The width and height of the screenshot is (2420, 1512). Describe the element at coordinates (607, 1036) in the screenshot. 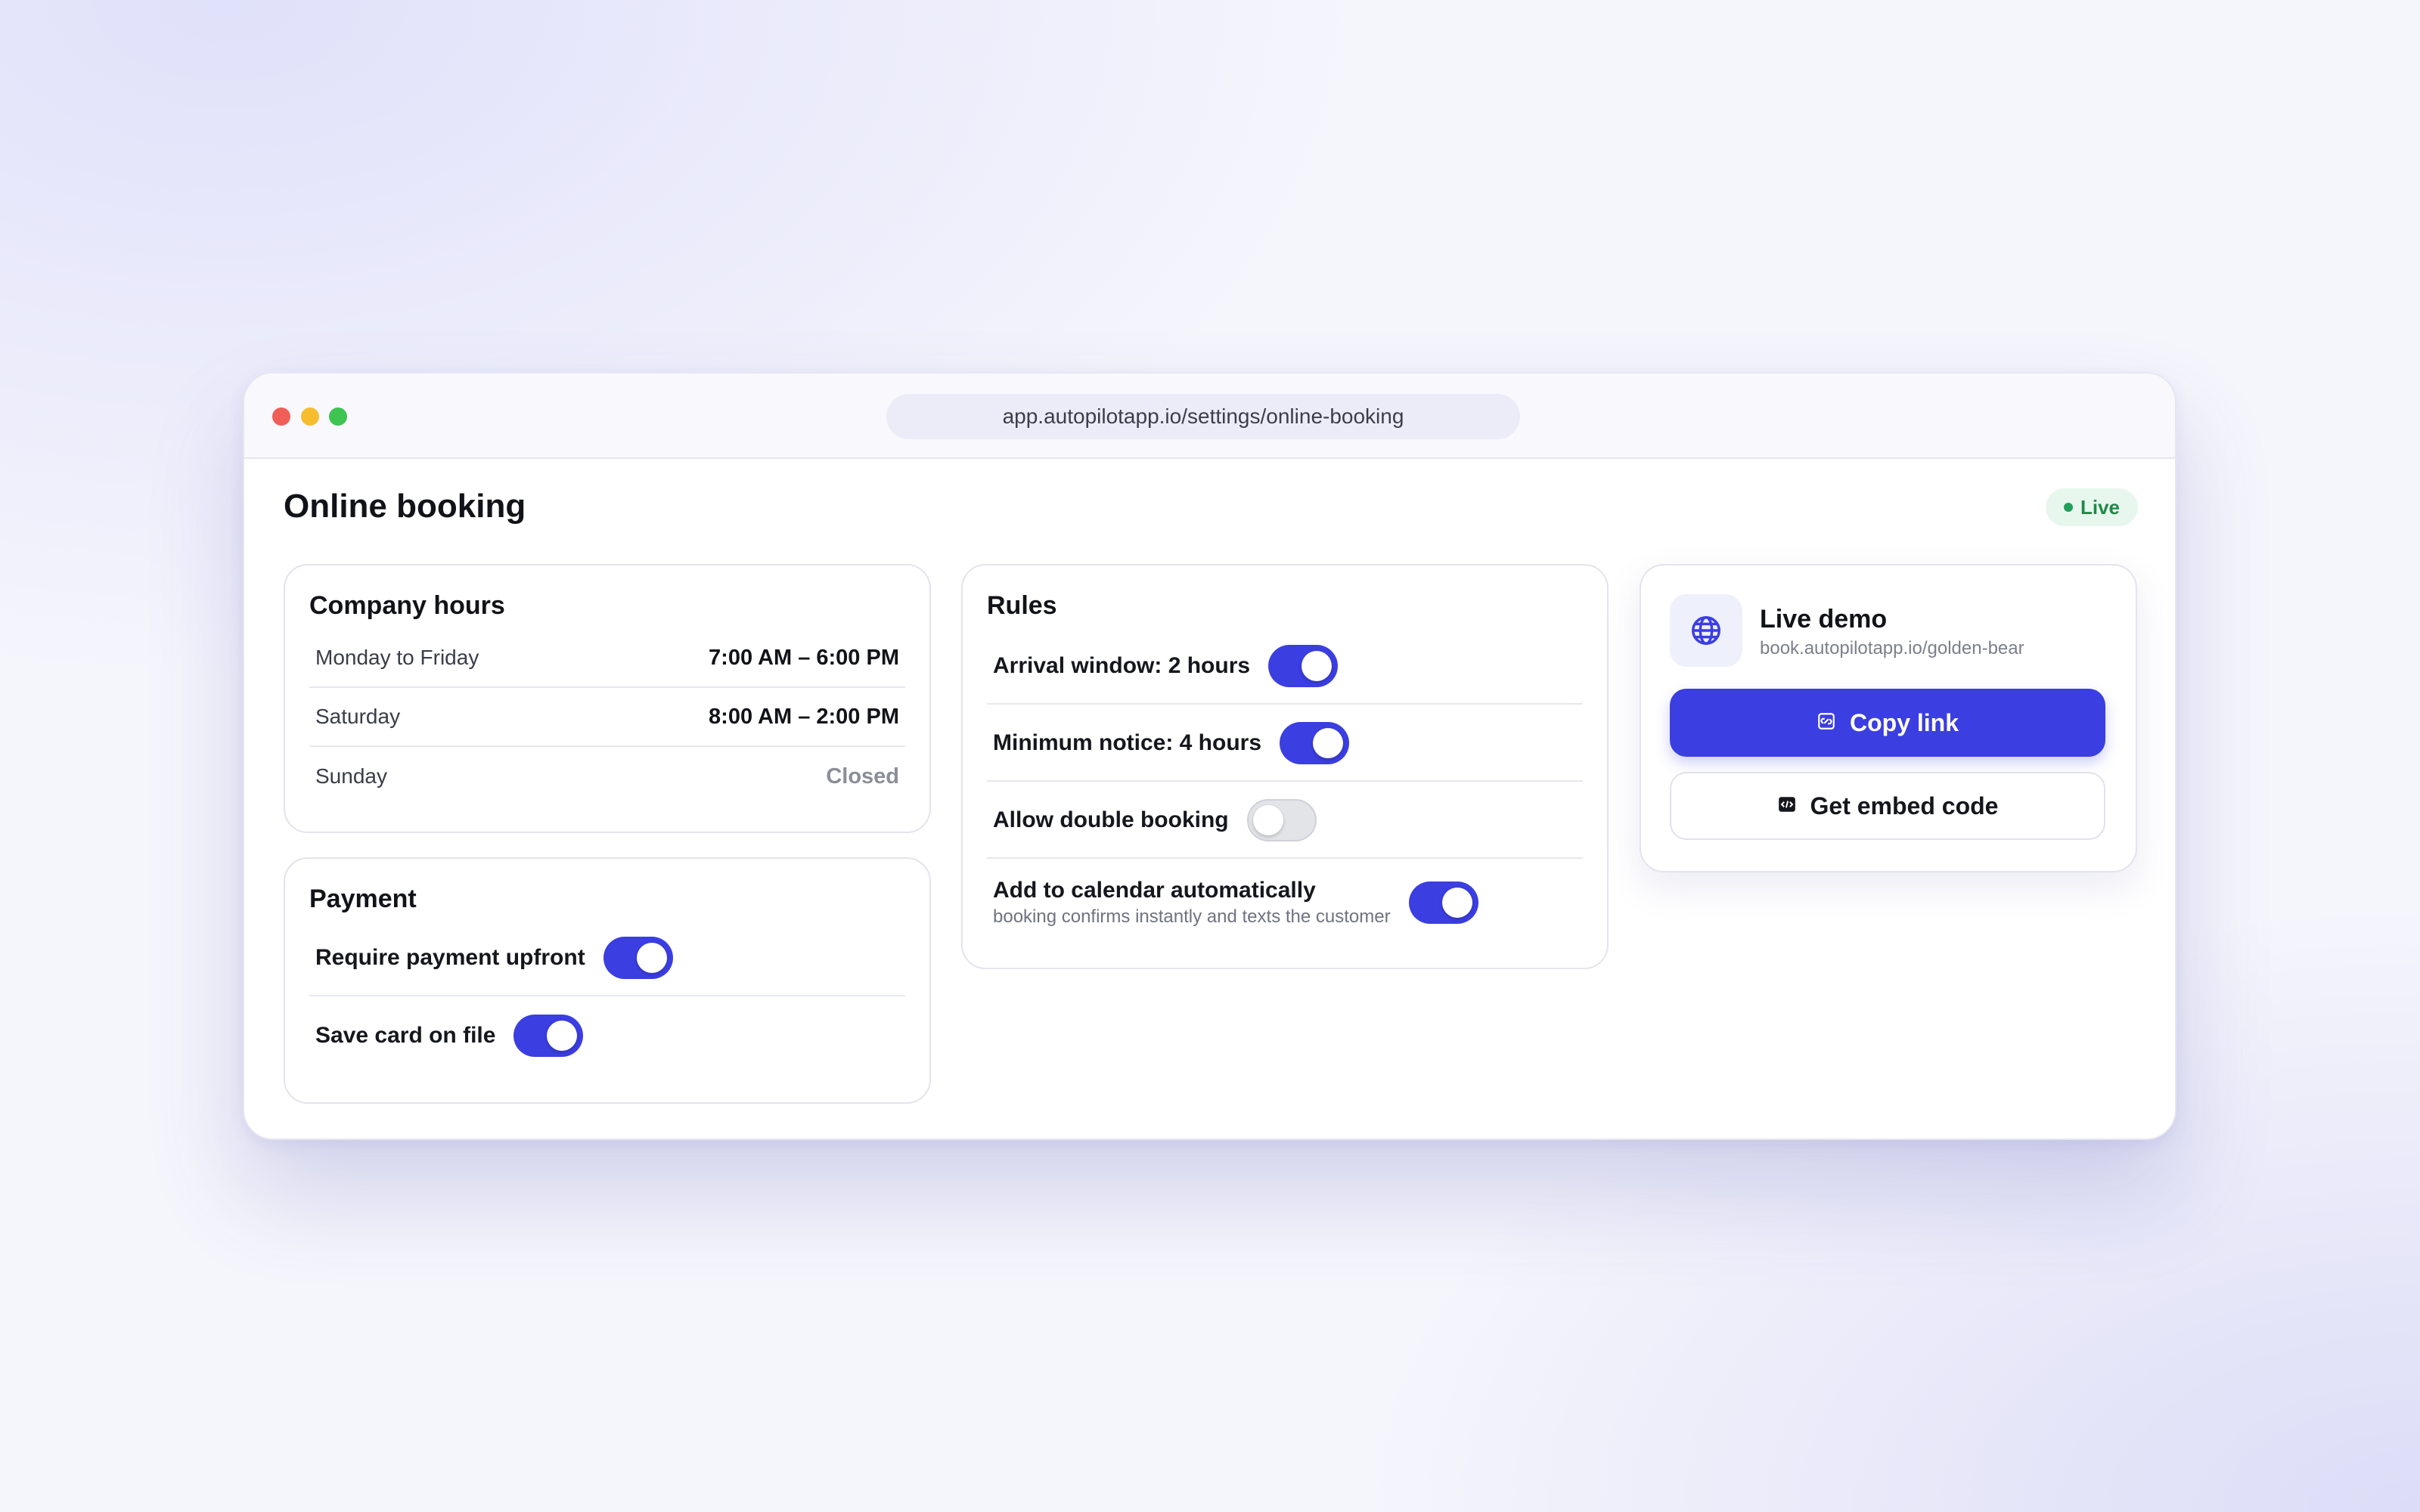

I see `toggle-row-save-card: Save card on file` at that location.